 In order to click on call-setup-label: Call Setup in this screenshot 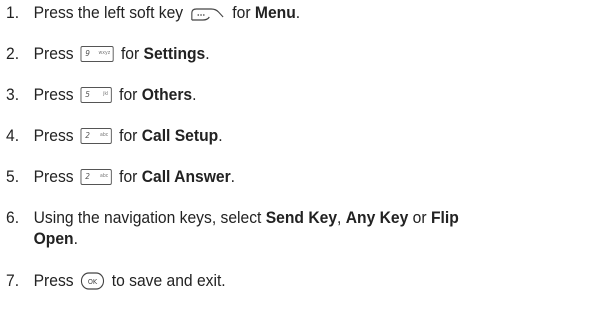, I will do `click(180, 135)`.